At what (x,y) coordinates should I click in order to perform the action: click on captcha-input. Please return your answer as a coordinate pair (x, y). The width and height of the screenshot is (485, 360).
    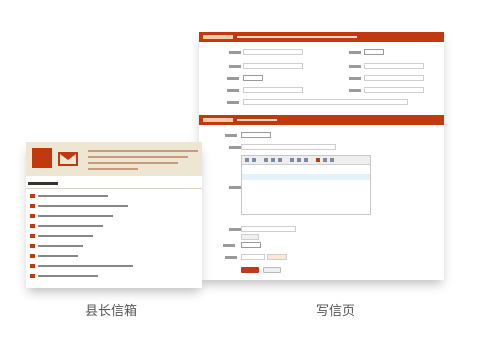
    Looking at the image, I should click on (253, 257).